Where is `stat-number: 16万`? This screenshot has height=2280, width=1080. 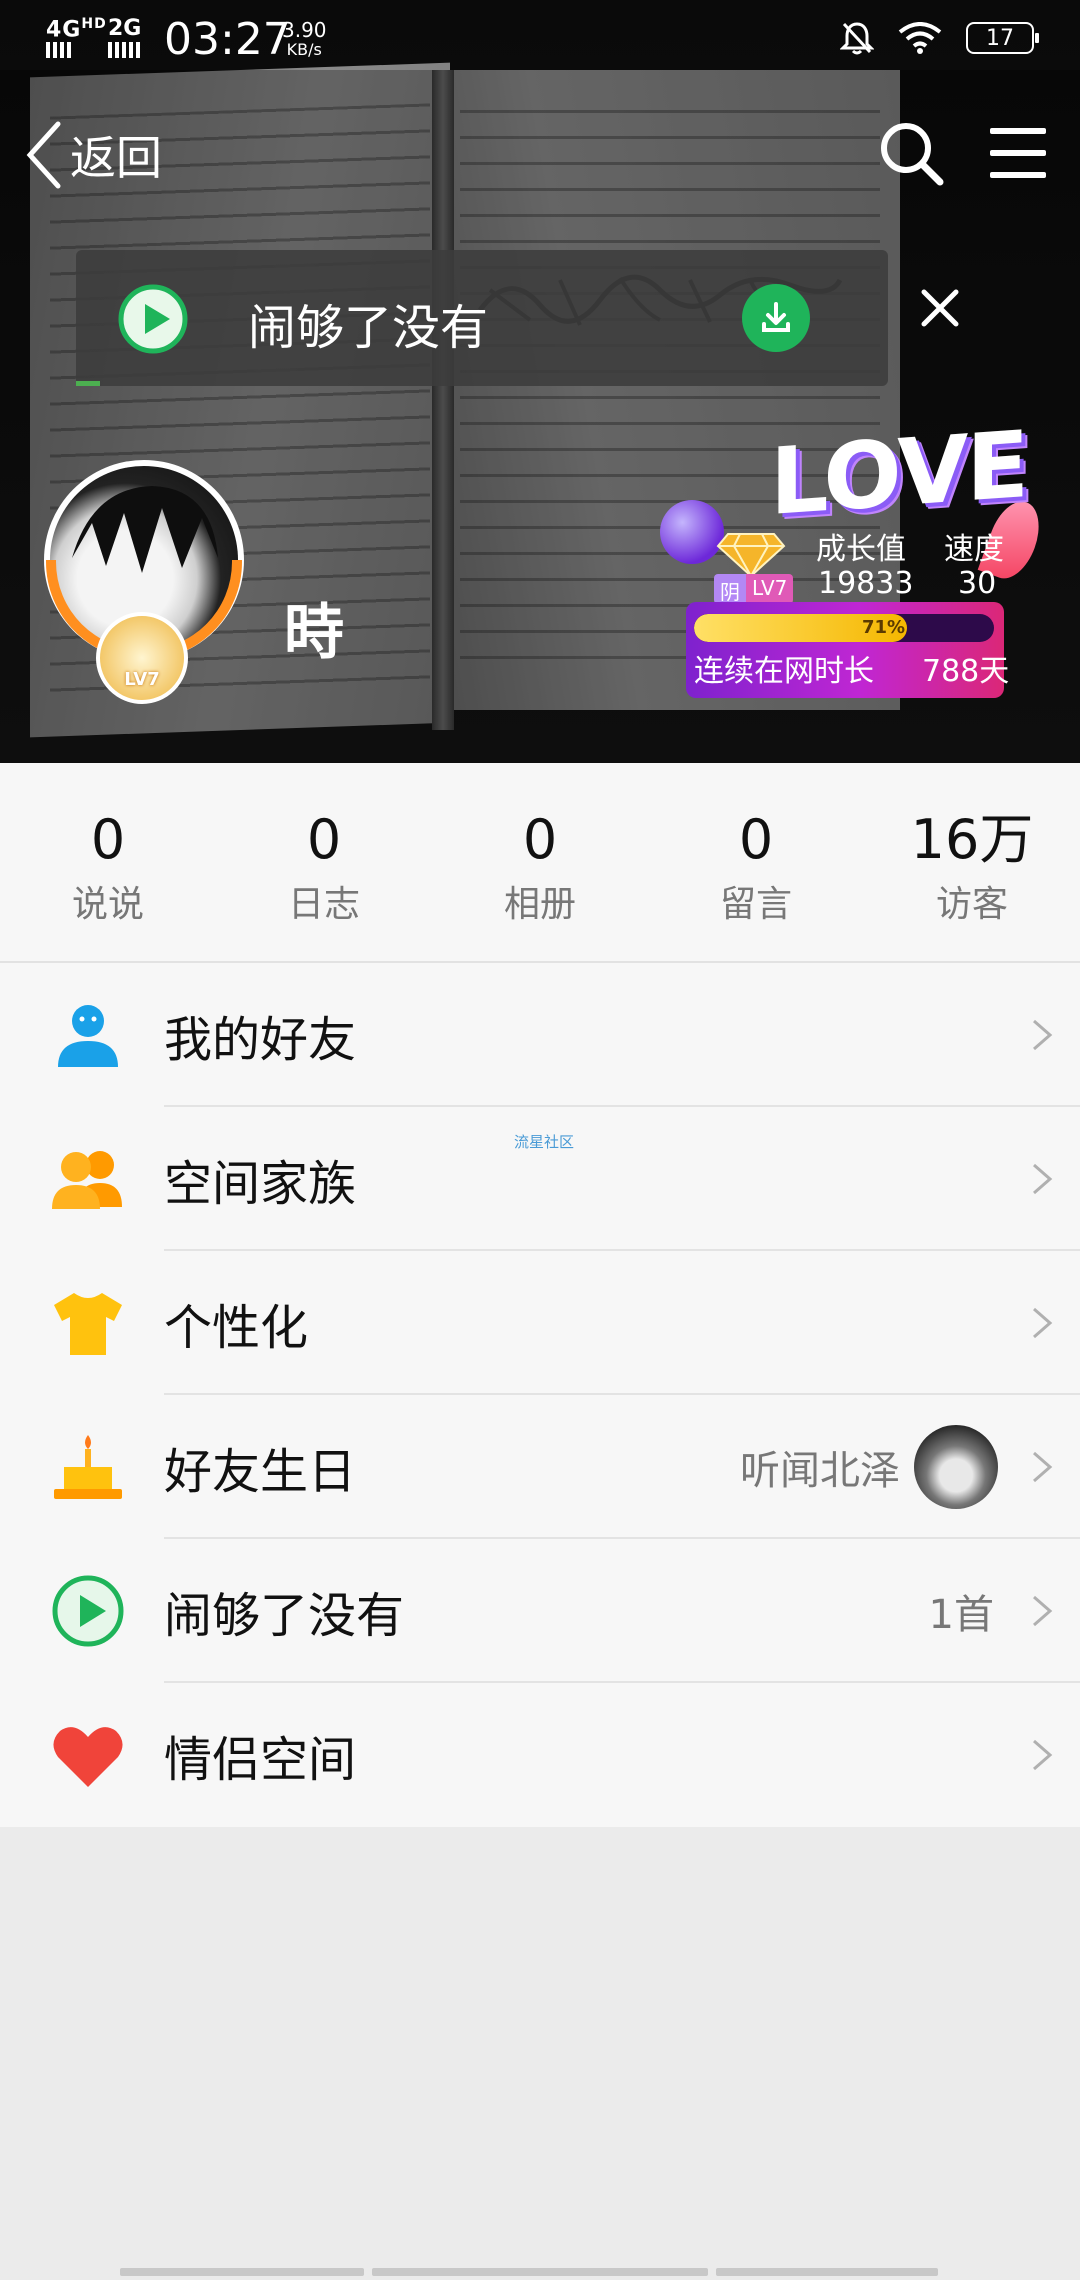 stat-number: 16万 is located at coordinates (972, 839).